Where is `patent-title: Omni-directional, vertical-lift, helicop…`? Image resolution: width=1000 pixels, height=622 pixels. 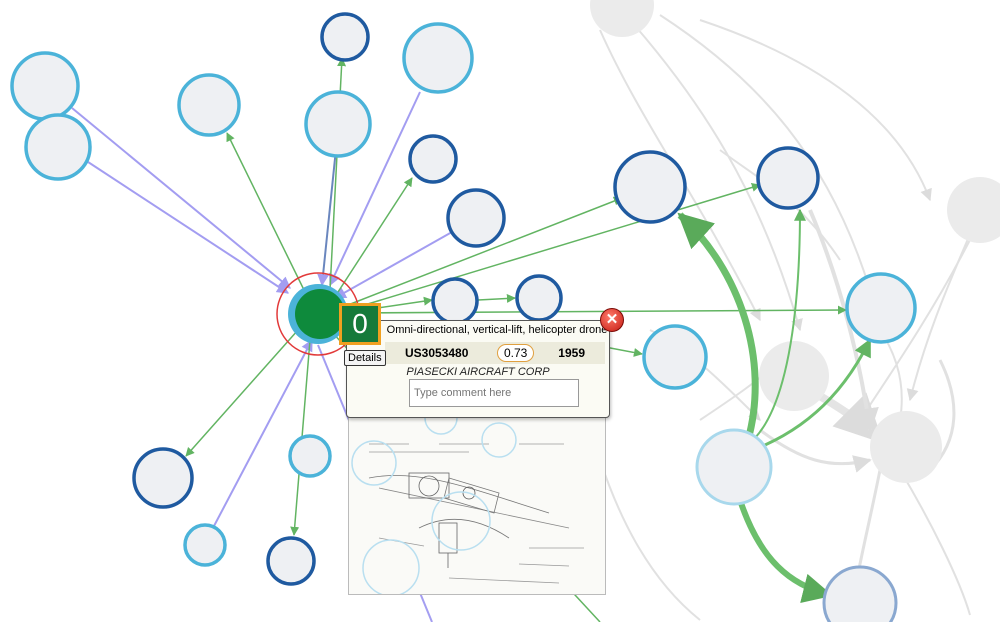
patent-title: Omni-directional, vertical-lift, helicop… is located at coordinates (497, 330).